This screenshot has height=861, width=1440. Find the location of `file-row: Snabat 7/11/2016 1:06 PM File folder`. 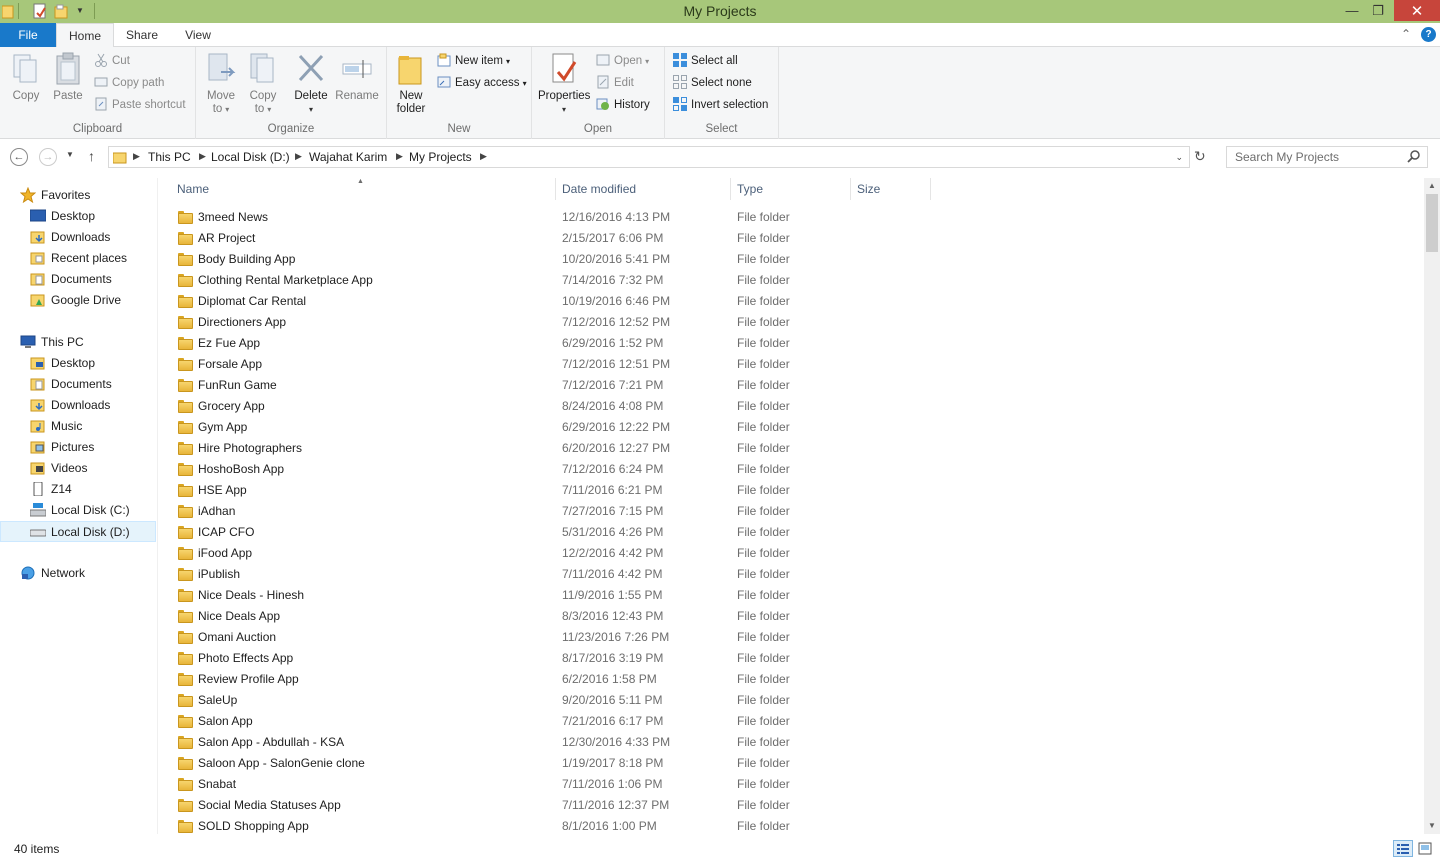

file-row: Snabat 7/11/2016 1:06 PM File folder is located at coordinates (550, 784).